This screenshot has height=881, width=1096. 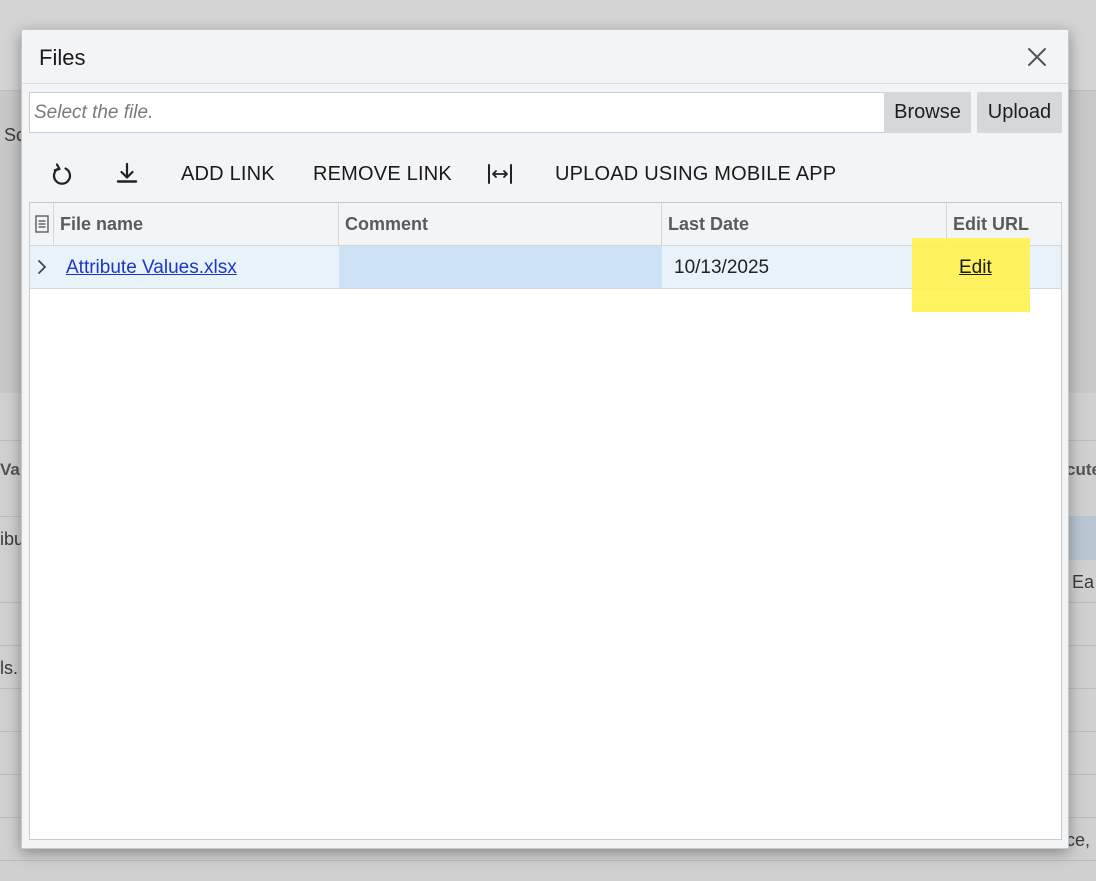 What do you see at coordinates (1078, 840) in the screenshot?
I see `background-text: ce,` at bounding box center [1078, 840].